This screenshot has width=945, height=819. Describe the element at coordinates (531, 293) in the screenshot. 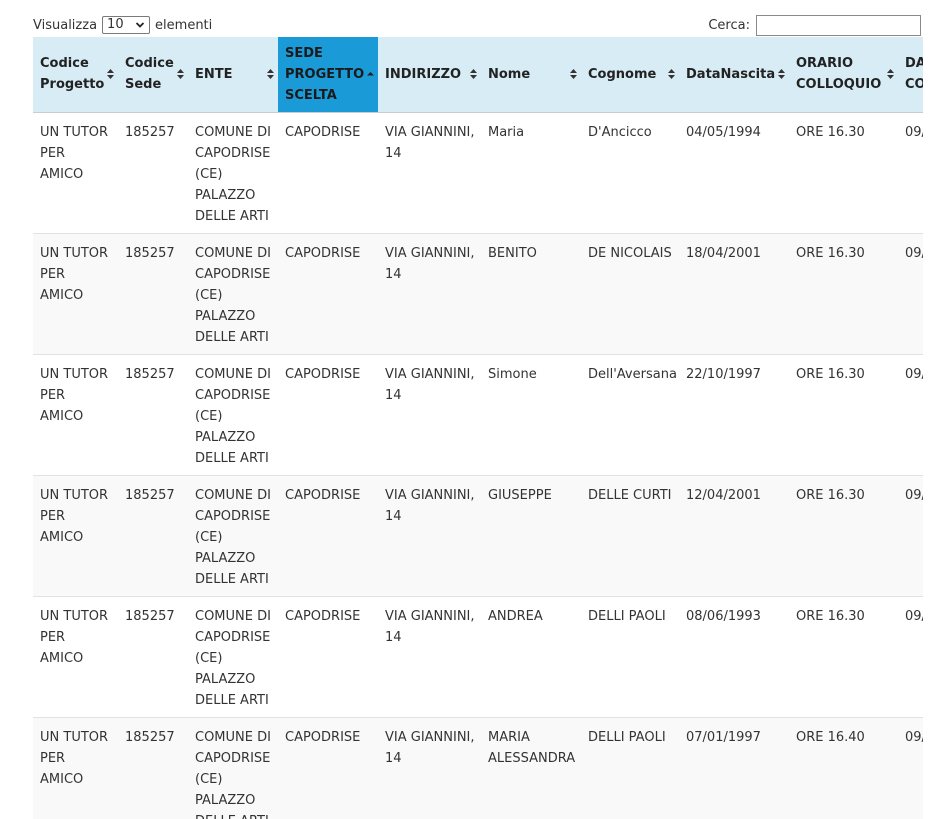

I see `table-cell: BENITO` at that location.